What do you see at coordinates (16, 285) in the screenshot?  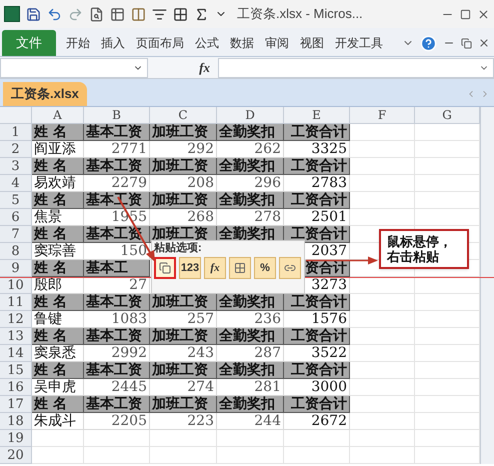 I see `row-number: 10` at bounding box center [16, 285].